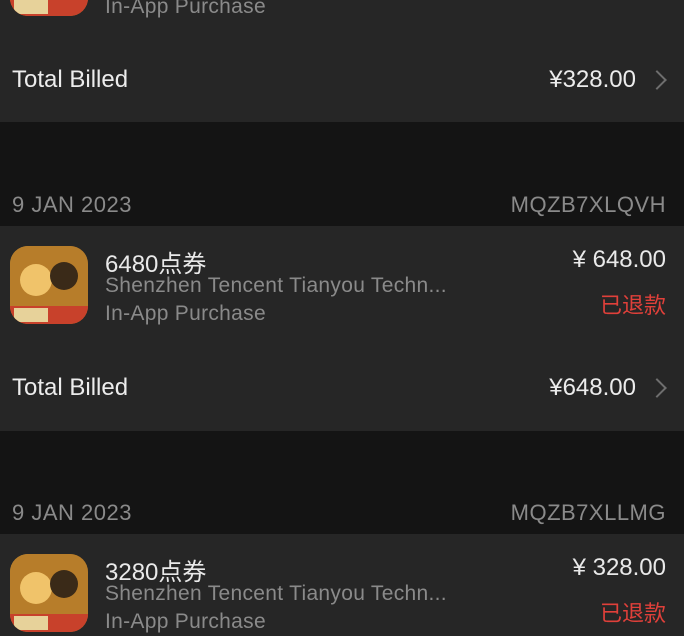  What do you see at coordinates (619, 259) in the screenshot?
I see `item-price: ¥ 648.00` at bounding box center [619, 259].